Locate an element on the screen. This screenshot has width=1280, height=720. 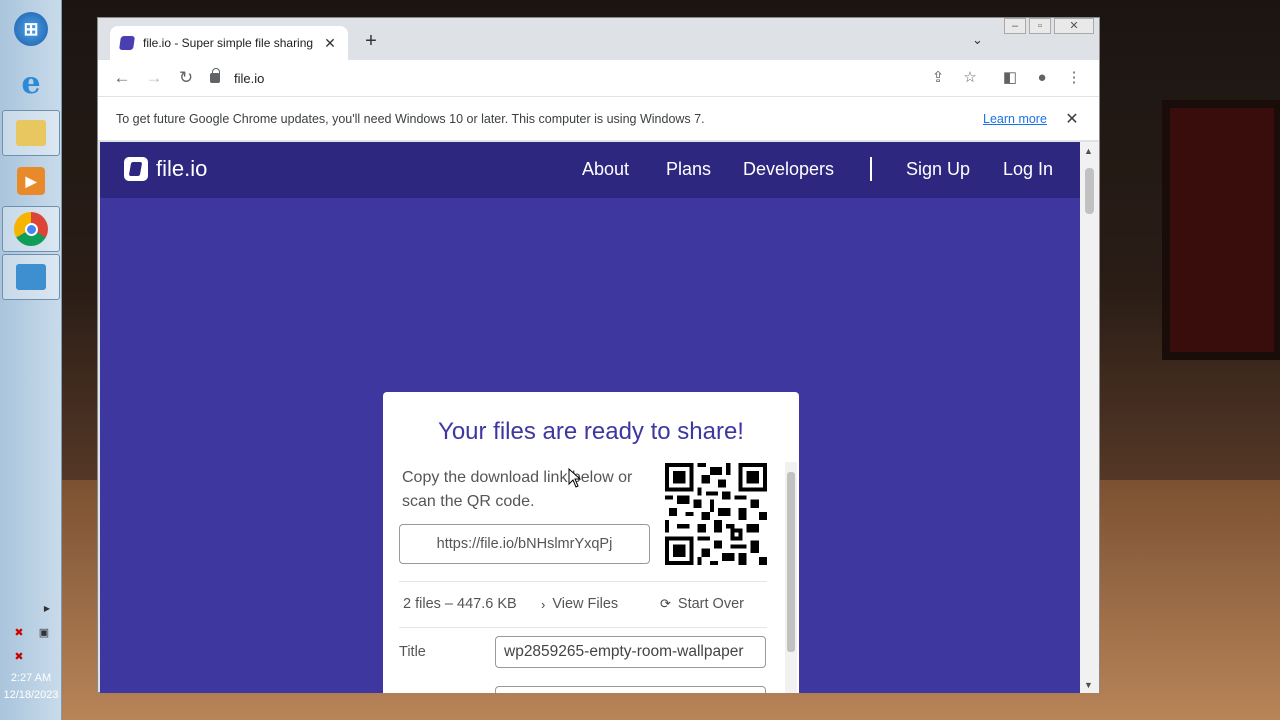
view-files-label: View Files is located at coordinates (585, 604).